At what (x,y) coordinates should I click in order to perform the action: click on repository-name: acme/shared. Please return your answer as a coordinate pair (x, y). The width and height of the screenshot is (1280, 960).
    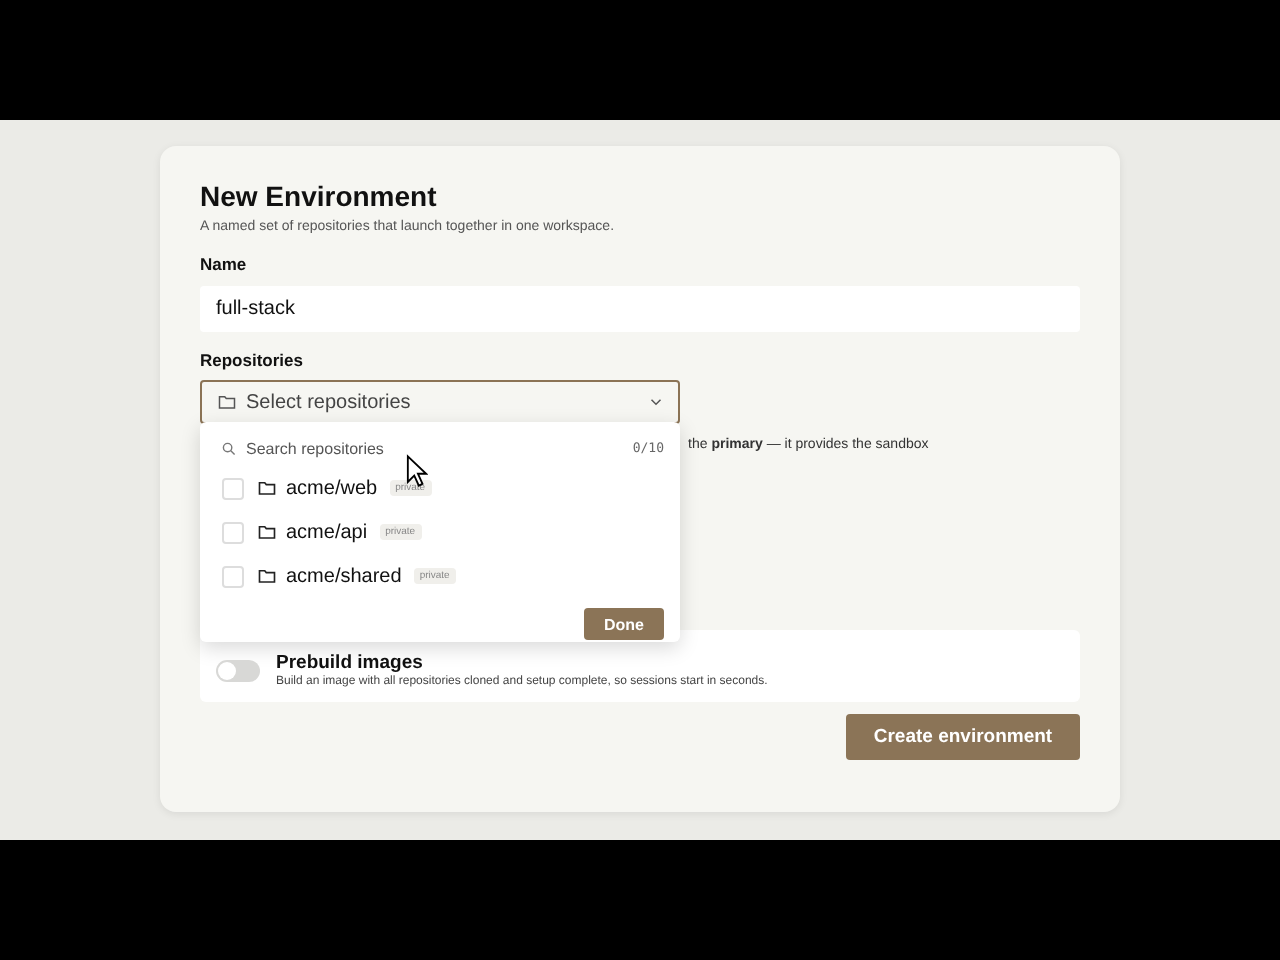
    Looking at the image, I should click on (344, 576).